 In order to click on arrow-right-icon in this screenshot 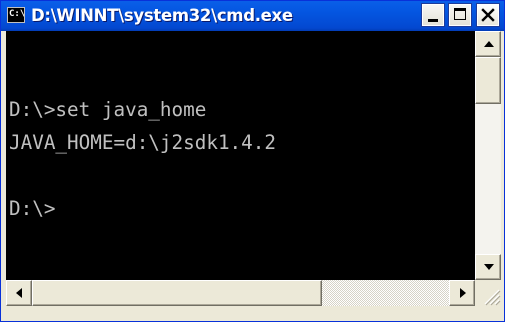, I will do `click(463, 293)`.